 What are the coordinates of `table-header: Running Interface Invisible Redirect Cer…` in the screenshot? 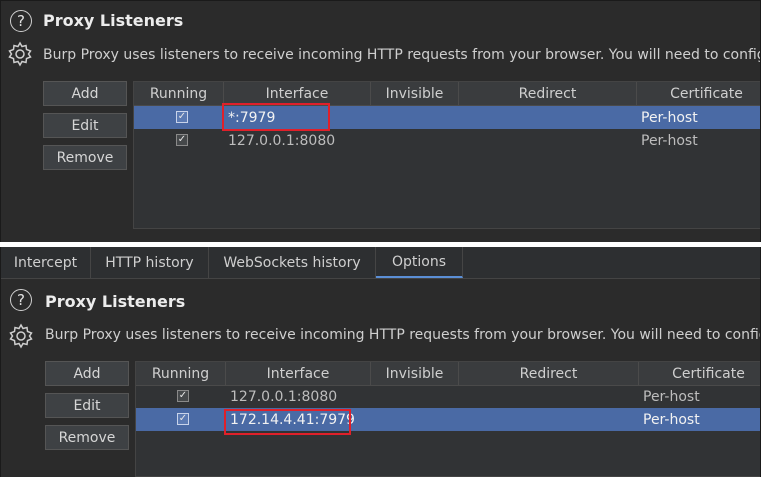 It's located at (448, 374).